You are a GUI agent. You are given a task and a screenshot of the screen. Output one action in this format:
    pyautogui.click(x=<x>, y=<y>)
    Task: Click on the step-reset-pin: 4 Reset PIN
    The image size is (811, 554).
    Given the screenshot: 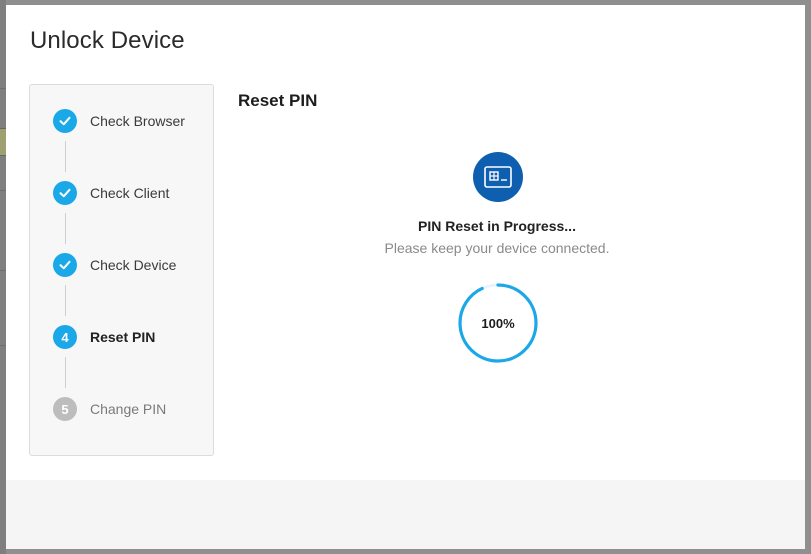 What is the action you would take?
    pyautogui.click(x=121, y=337)
    